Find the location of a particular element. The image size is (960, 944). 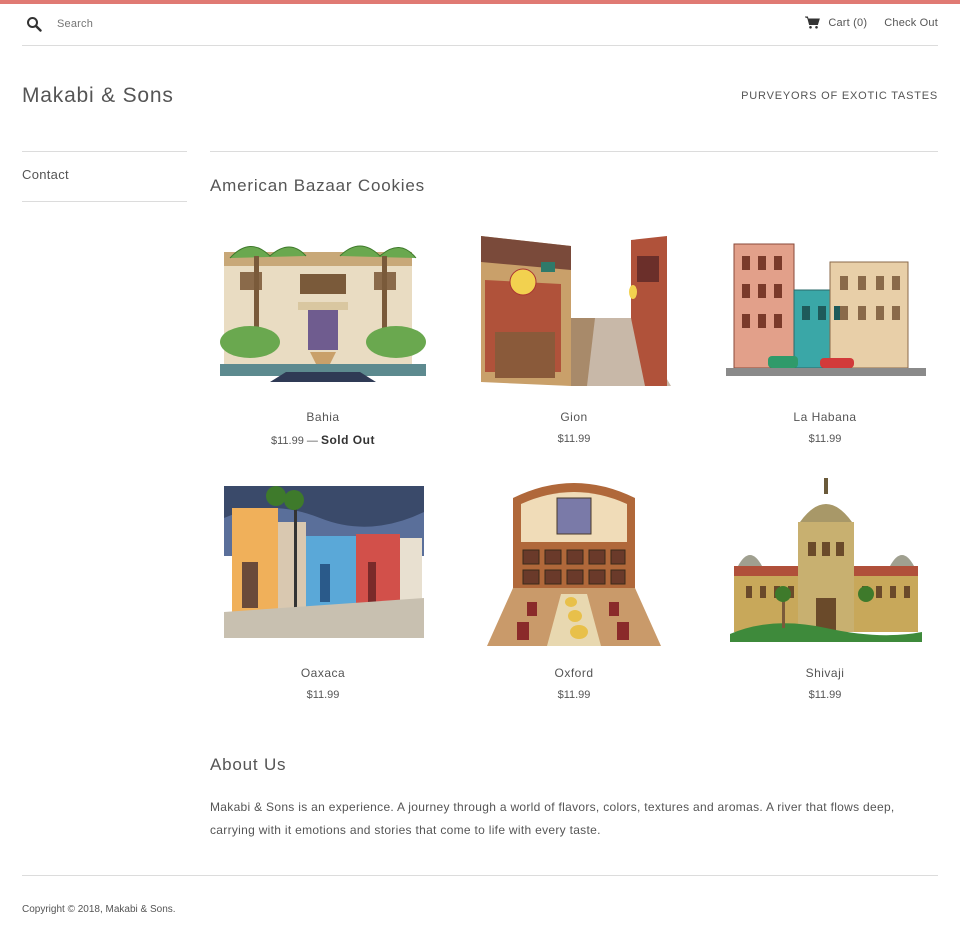

product-name: Shivaji is located at coordinates (825, 673).